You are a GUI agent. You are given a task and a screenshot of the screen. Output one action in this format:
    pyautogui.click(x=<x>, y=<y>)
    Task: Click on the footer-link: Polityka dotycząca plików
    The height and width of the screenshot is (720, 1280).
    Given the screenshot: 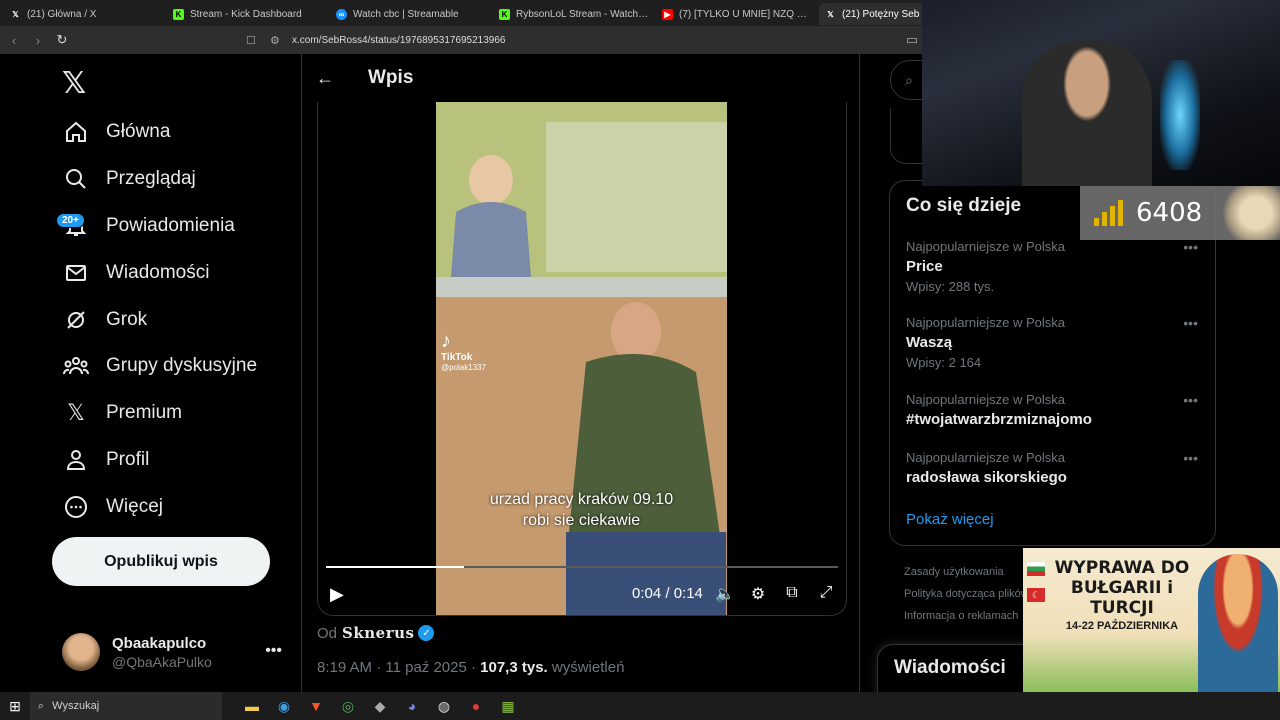 What is the action you would take?
    pyautogui.click(x=966, y=594)
    